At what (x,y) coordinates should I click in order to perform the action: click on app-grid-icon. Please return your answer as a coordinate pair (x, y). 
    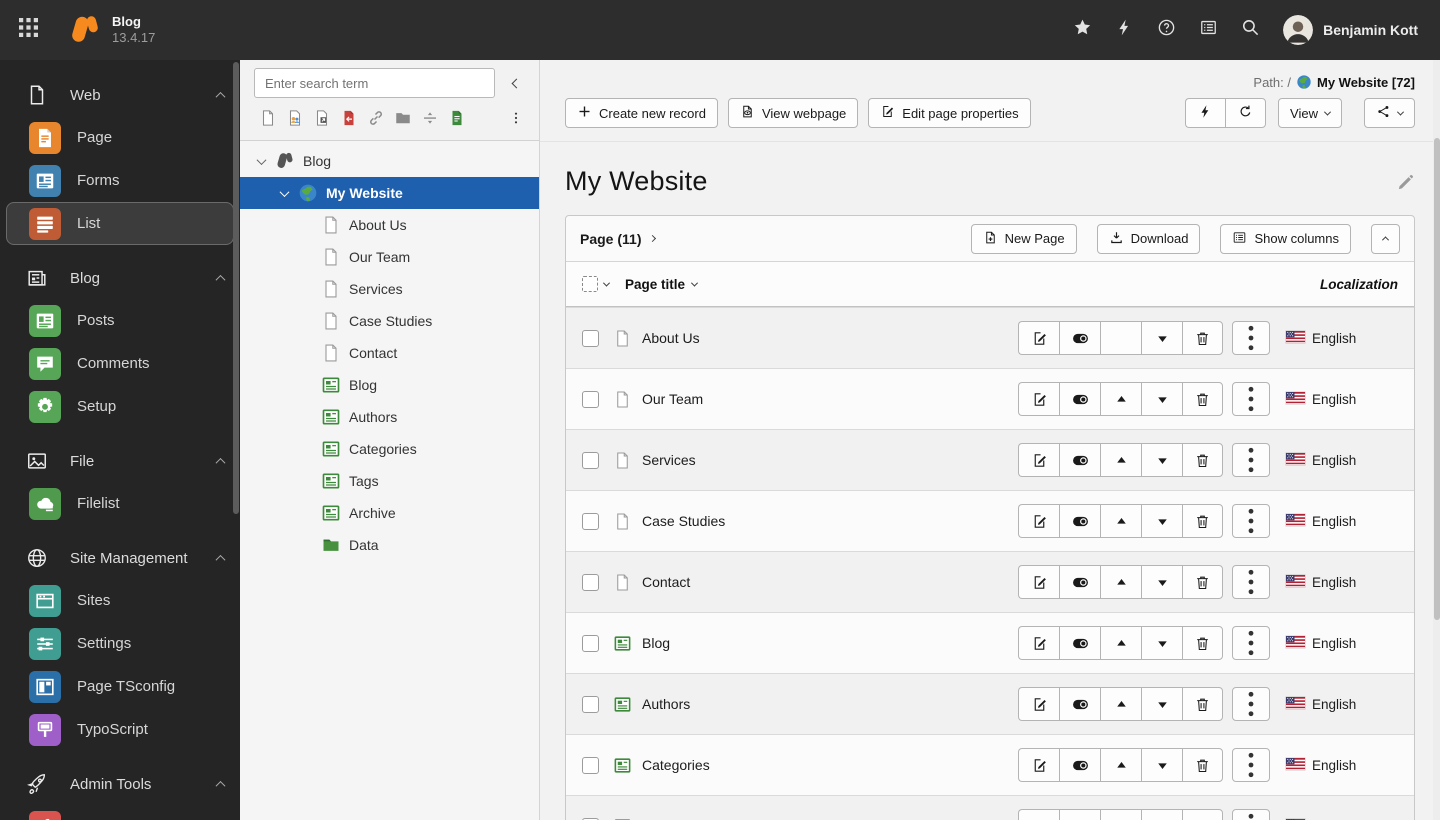
    Looking at the image, I should click on (28, 30).